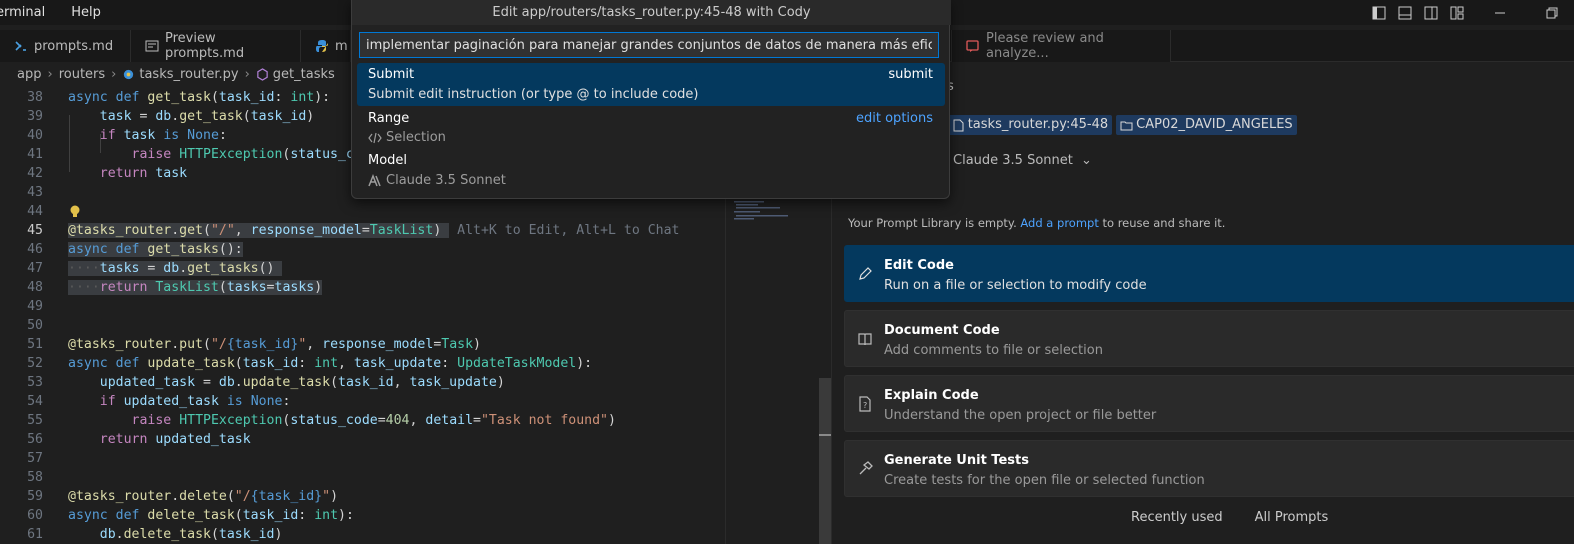  Describe the element at coordinates (203, 496) in the screenshot. I see `code-line: @tasks_router.delete("/{task_id}")` at that location.